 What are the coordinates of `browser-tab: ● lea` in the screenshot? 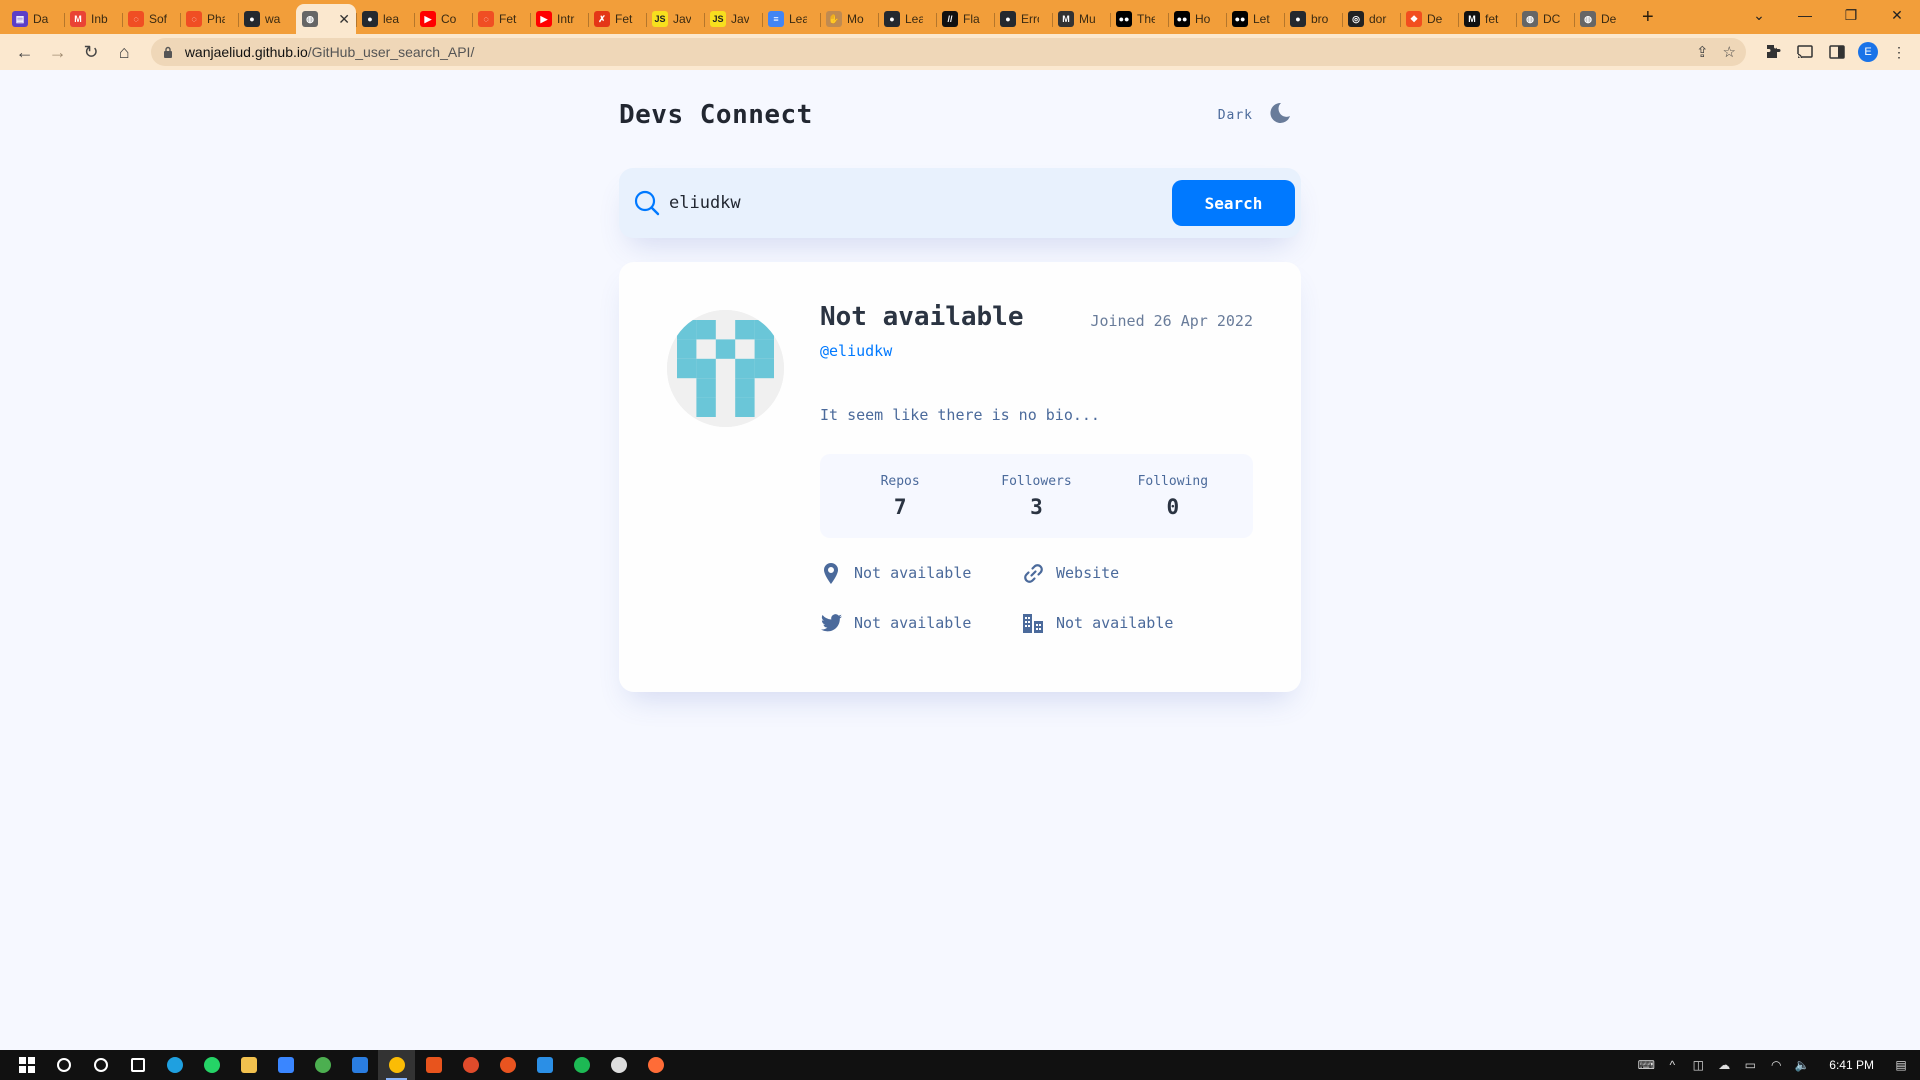 It's located at (385, 19).